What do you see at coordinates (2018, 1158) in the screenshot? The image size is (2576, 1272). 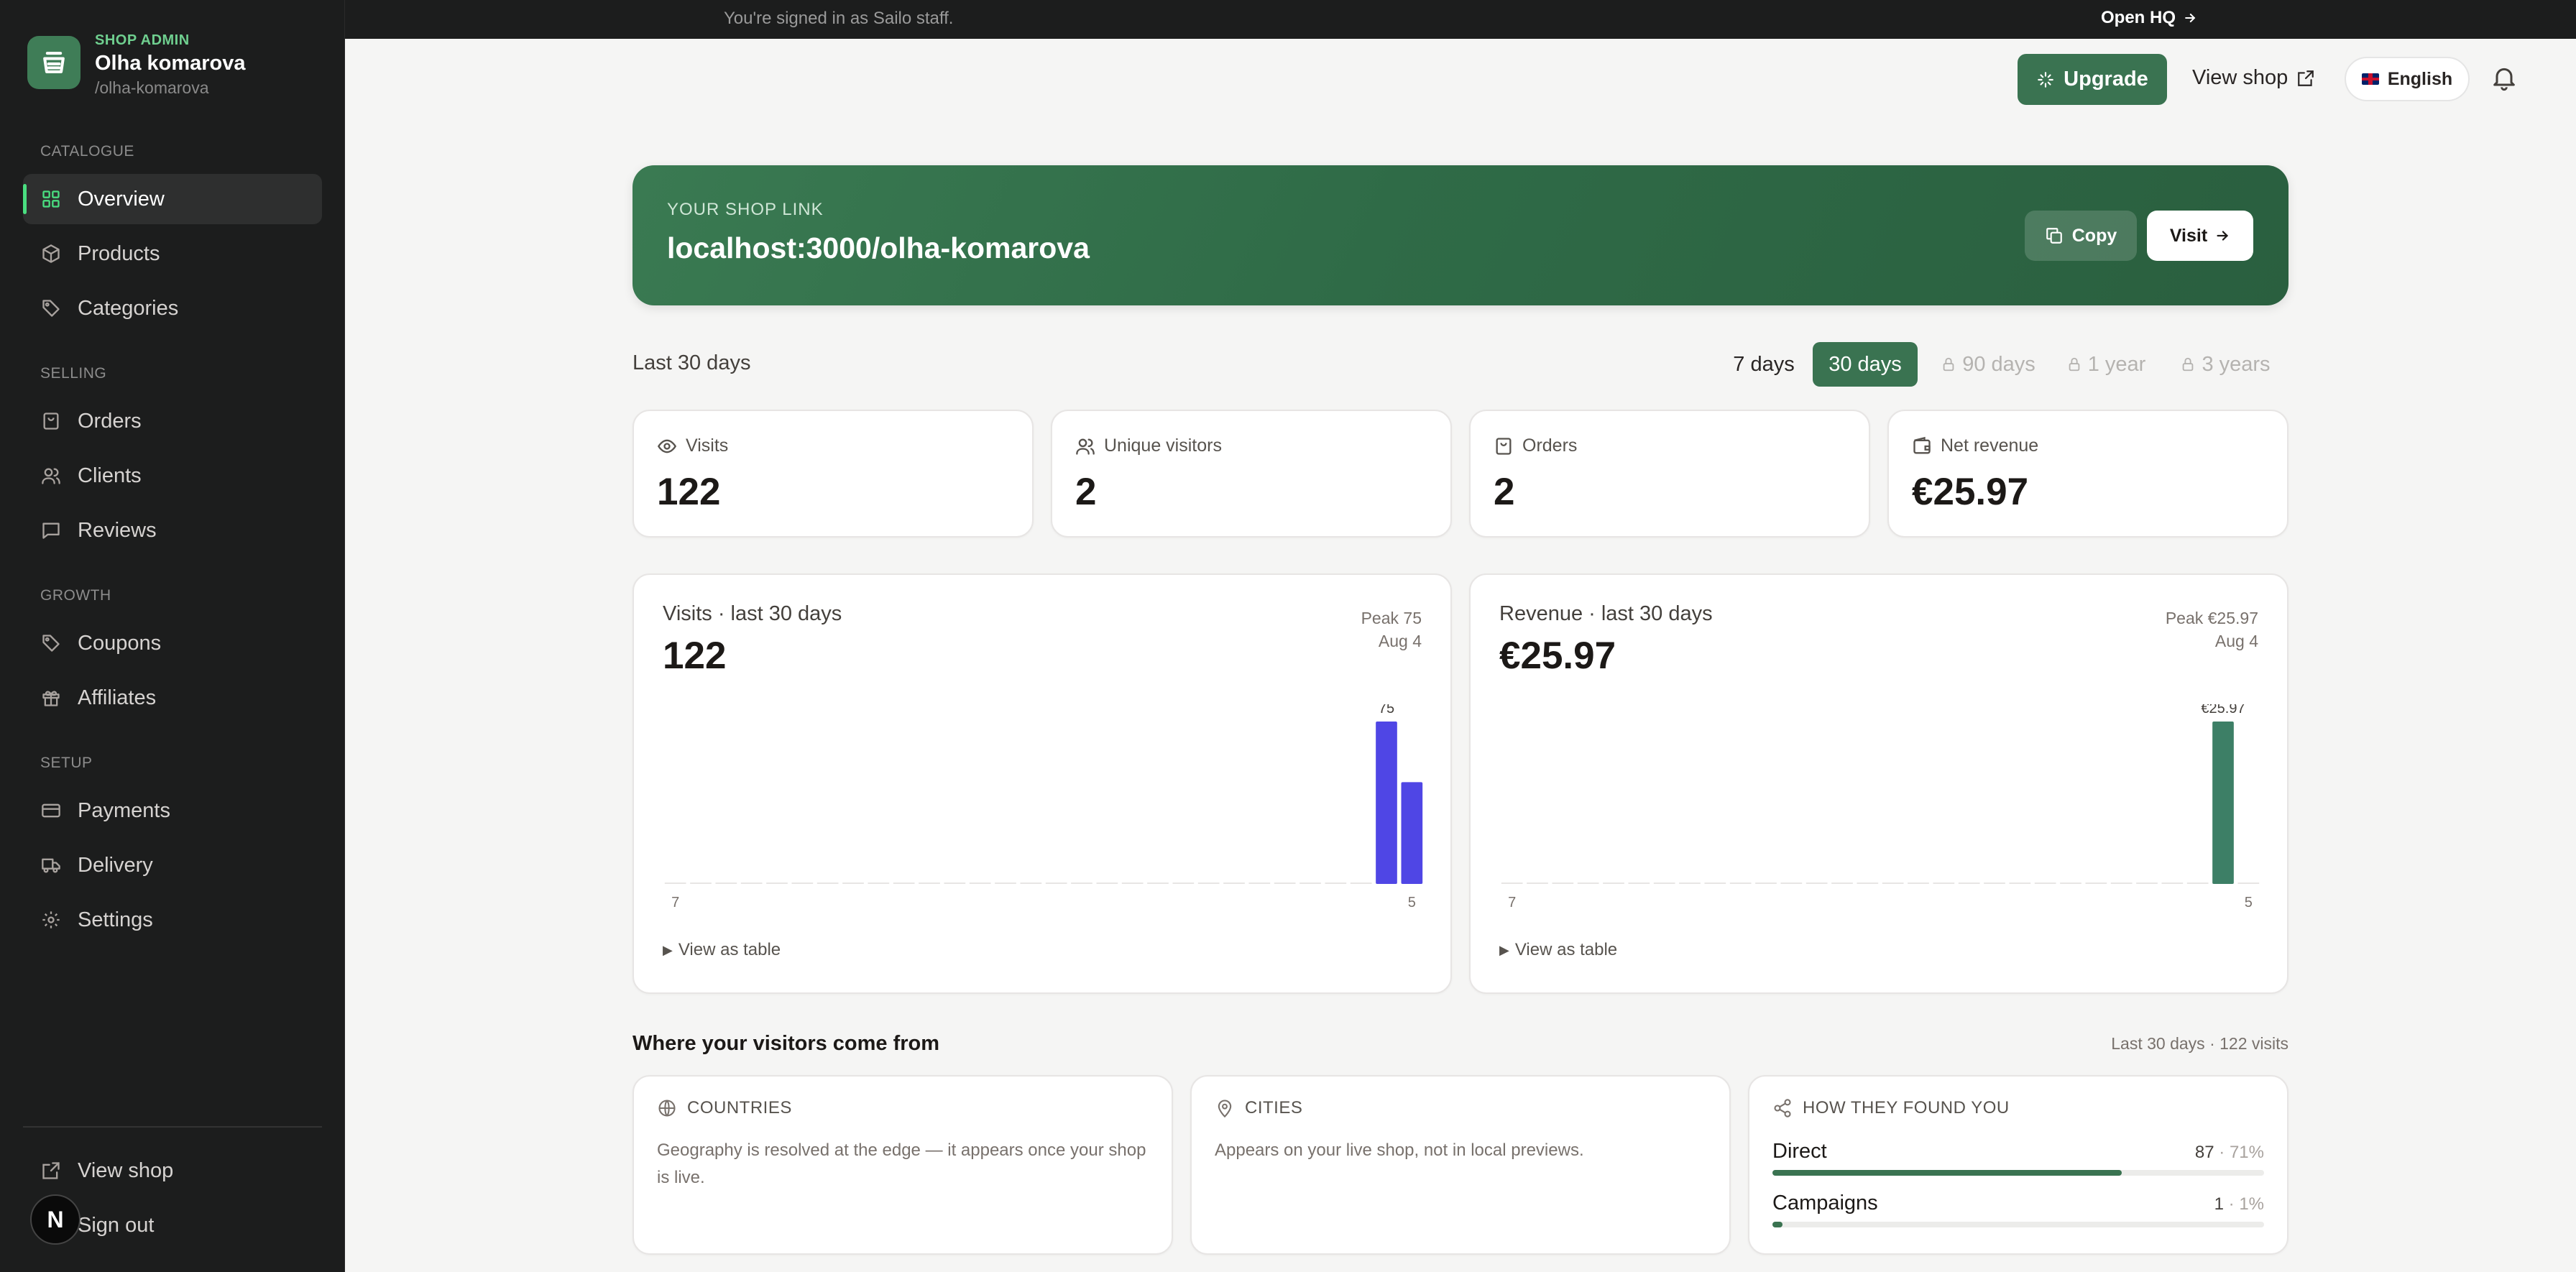 I see `source-row-direct: Direct 87 · 71%` at bounding box center [2018, 1158].